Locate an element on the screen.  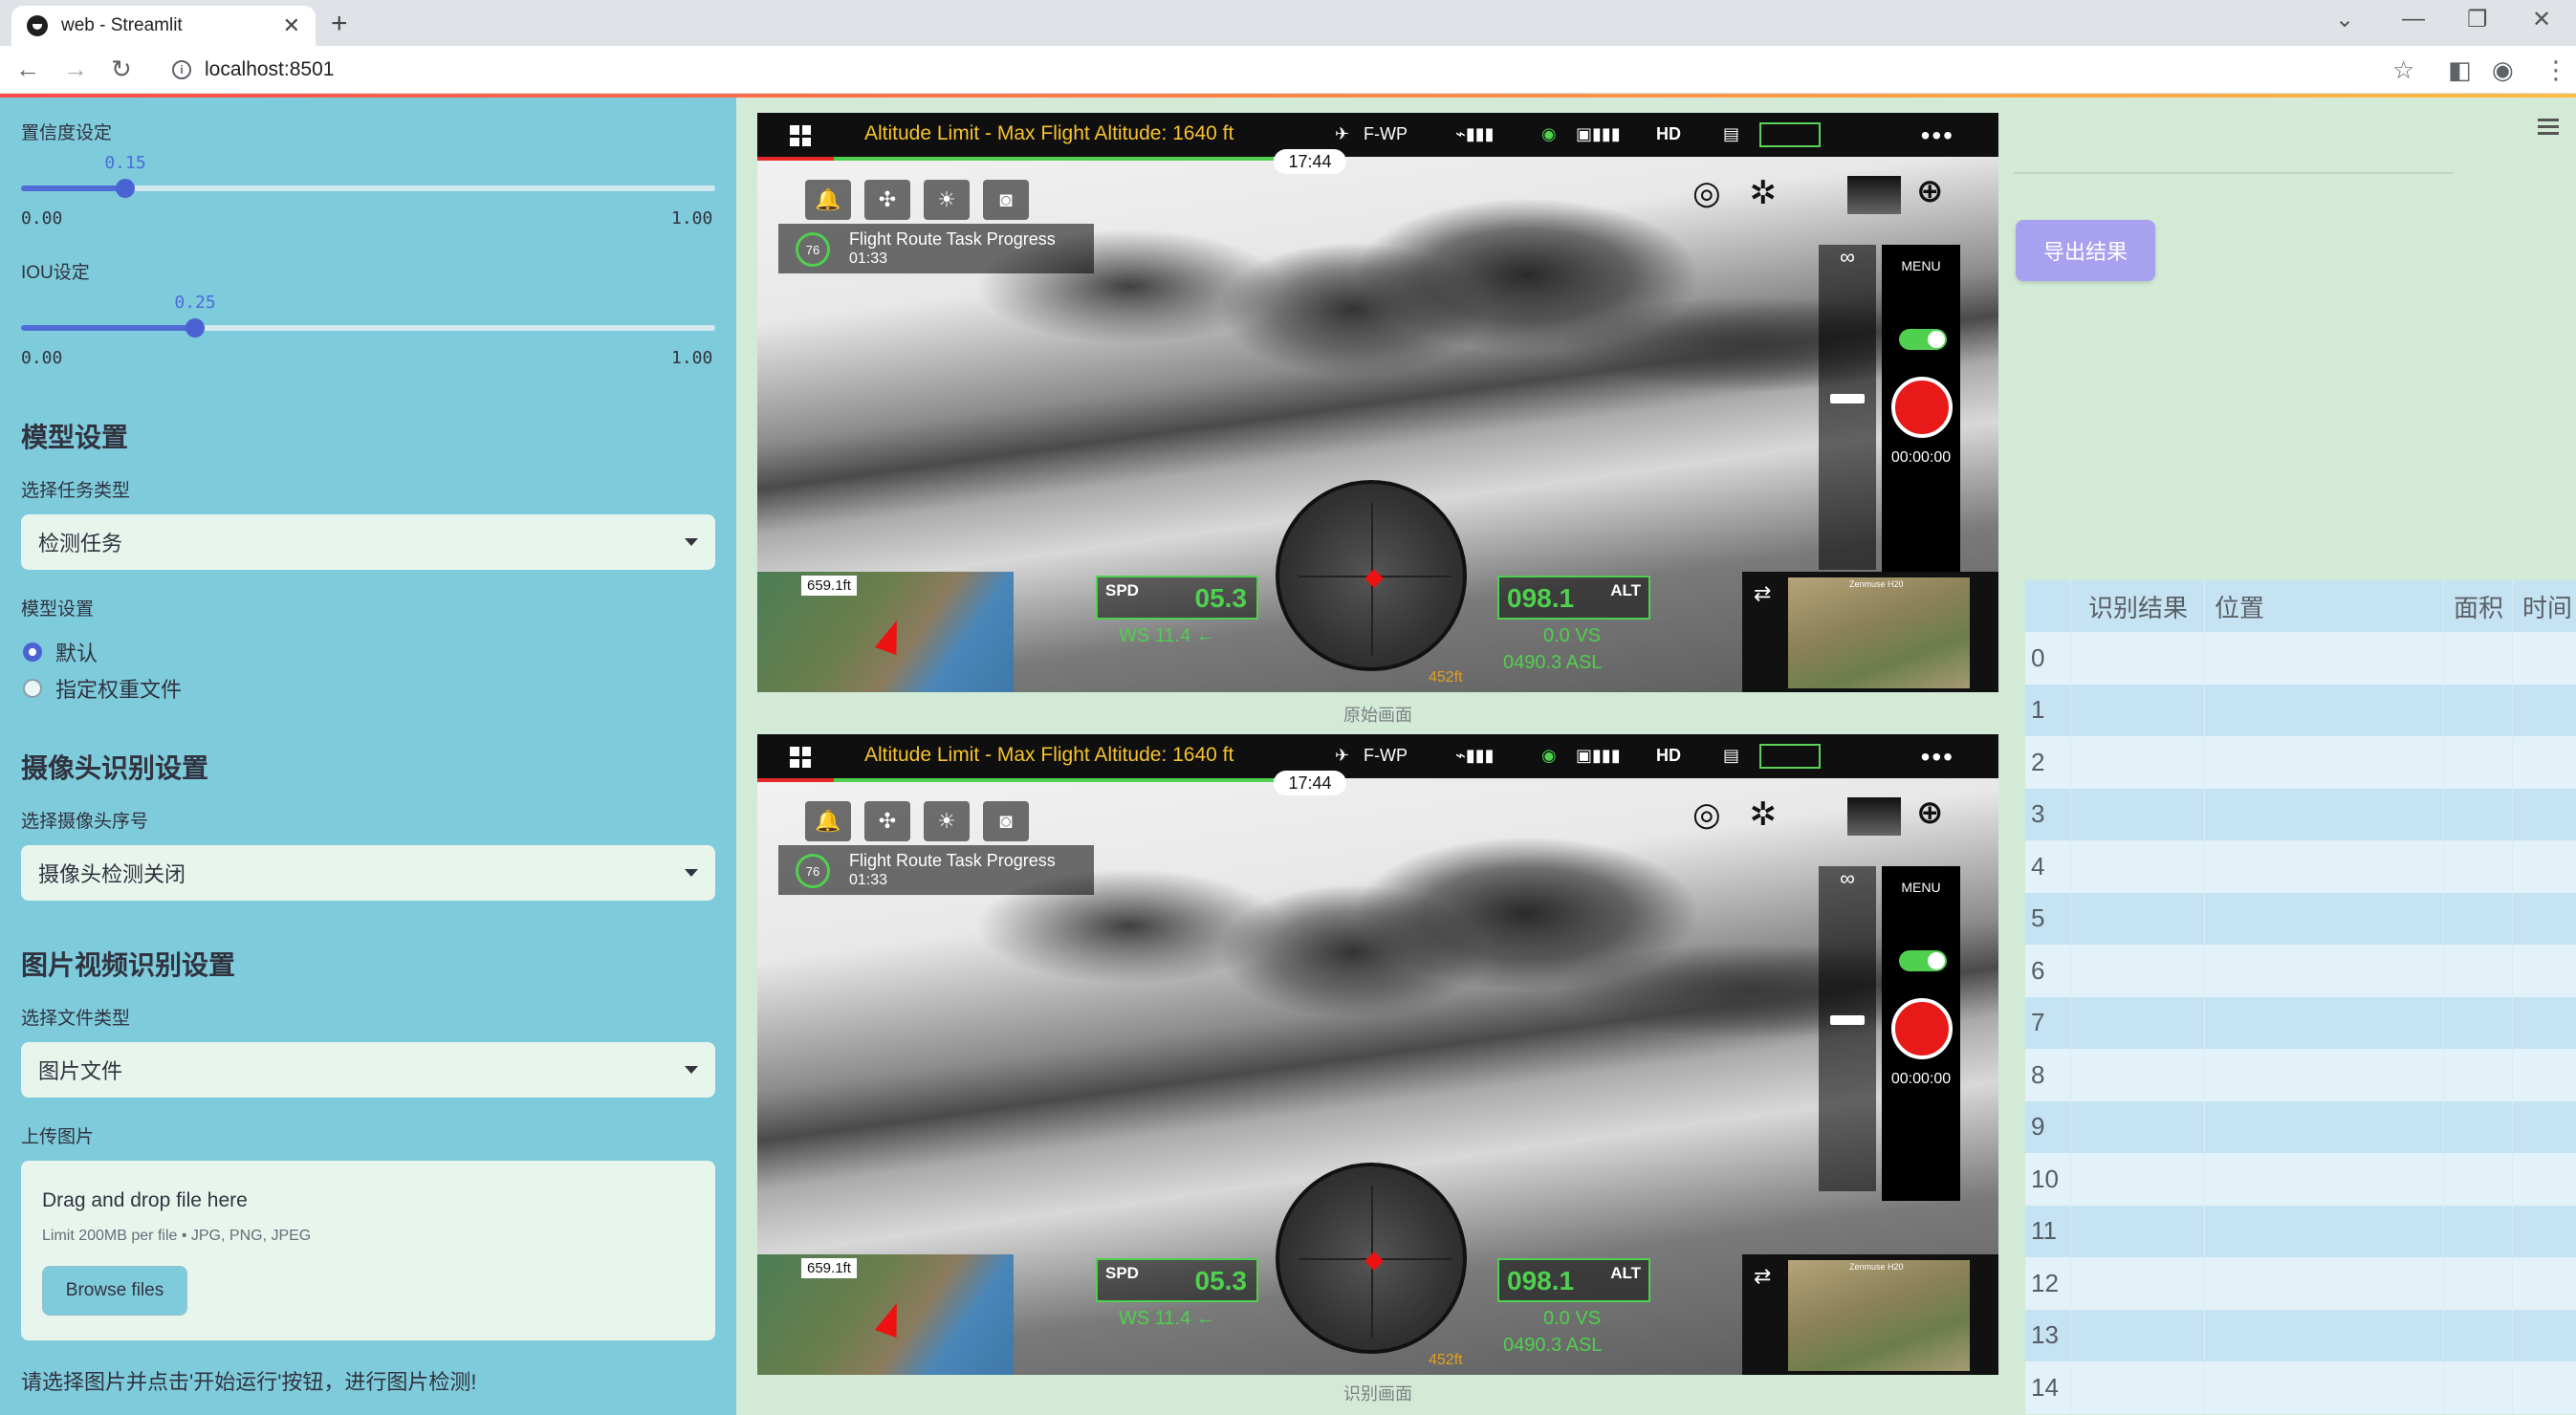
radio-selected-icon is located at coordinates (32, 652).